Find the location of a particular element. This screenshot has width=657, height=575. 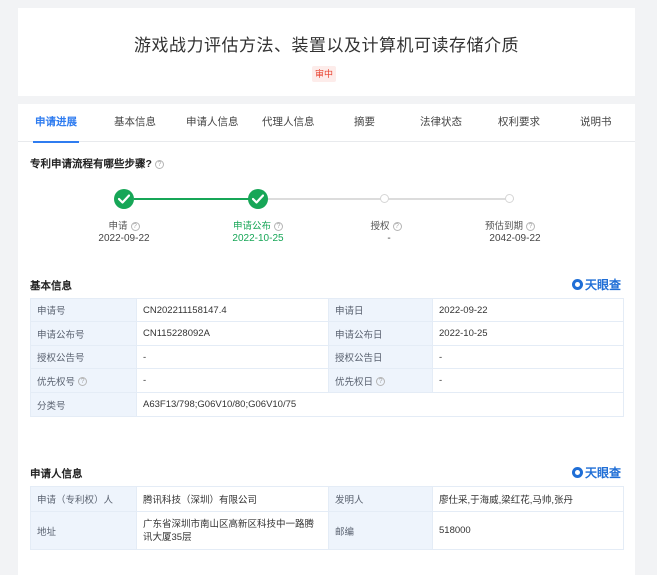

table-row: 申请公布号 CN115228092A 申请公布日 2022-10-25 is located at coordinates (327, 333).